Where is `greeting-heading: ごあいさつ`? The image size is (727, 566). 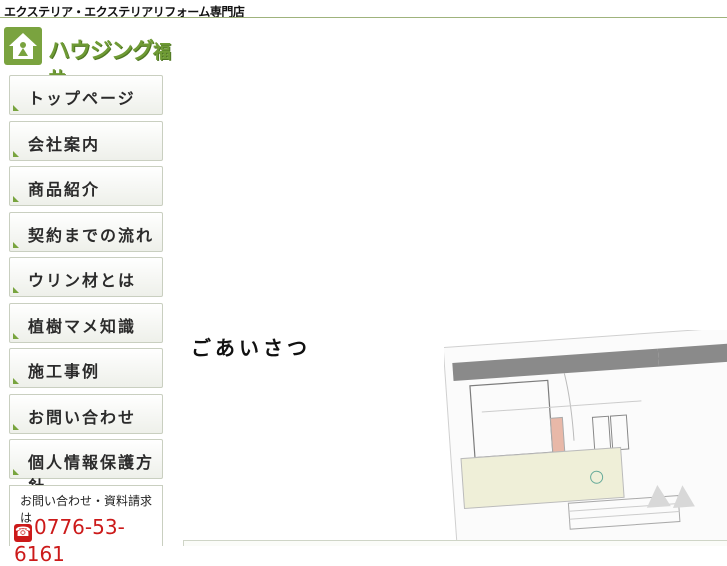
greeting-heading: ごあいさつ is located at coordinates (251, 348).